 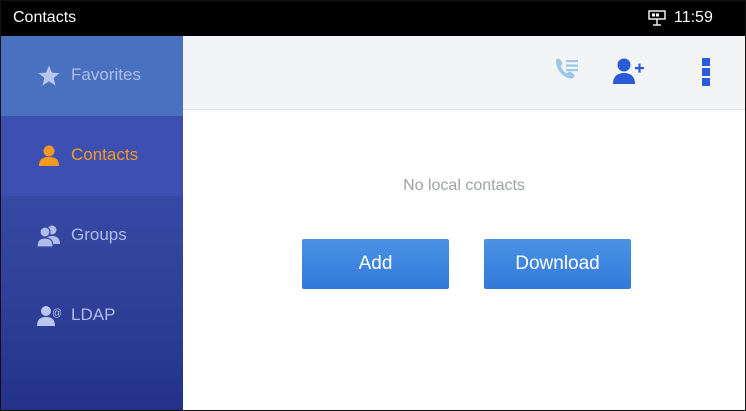 I want to click on add-contact-icon, so click(x=628, y=72).